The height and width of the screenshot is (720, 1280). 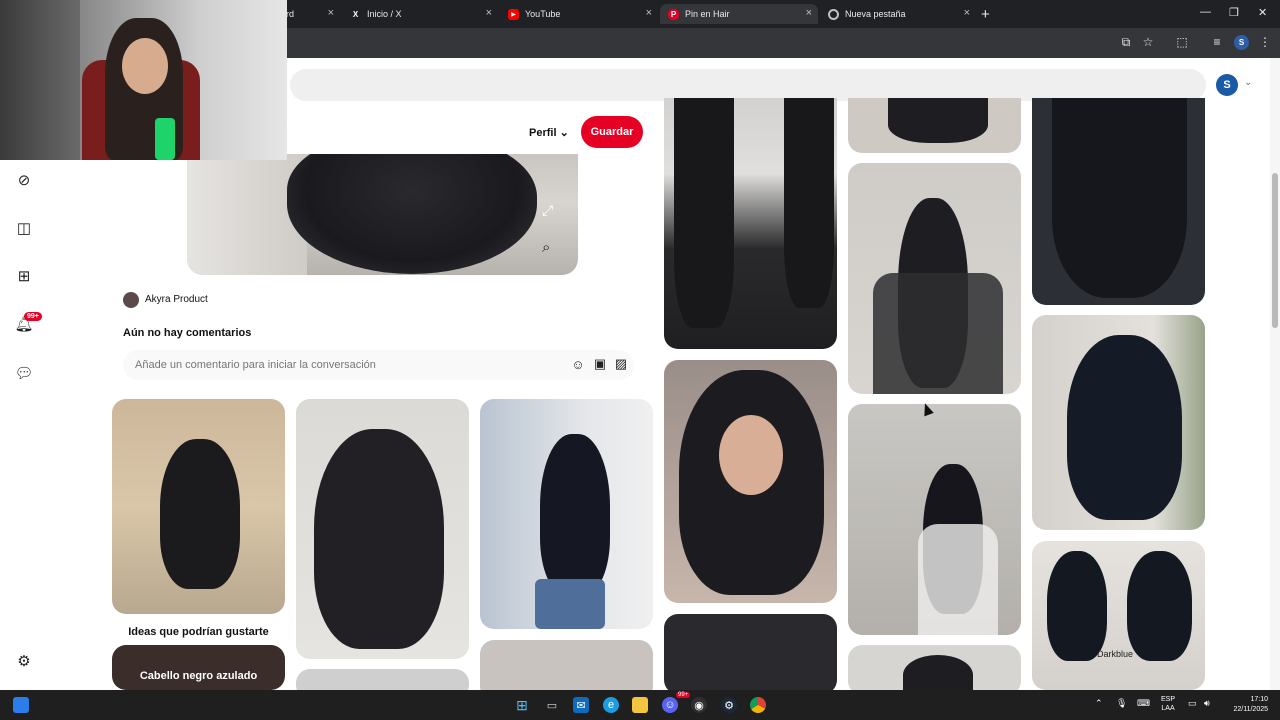 I want to click on image-hair, so click(x=412, y=214).